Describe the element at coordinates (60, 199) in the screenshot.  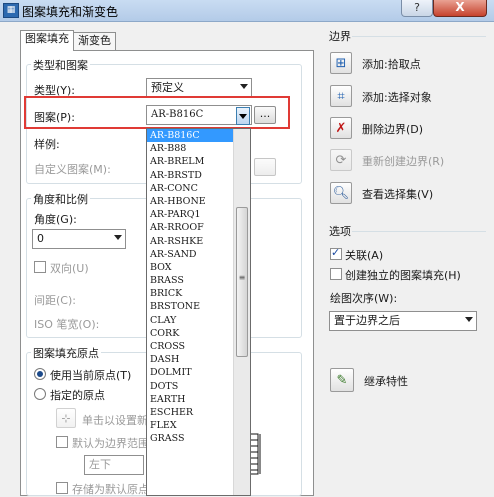
I see `angle-scale-group-title: 角度和比例` at that location.